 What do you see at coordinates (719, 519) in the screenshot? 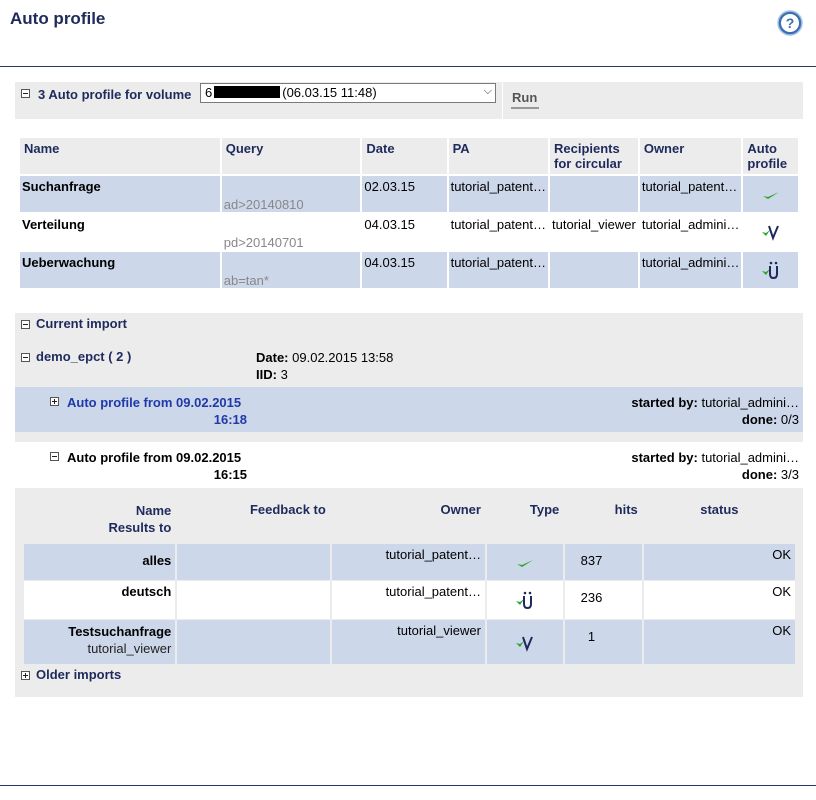
I see `column-header-status: status` at bounding box center [719, 519].